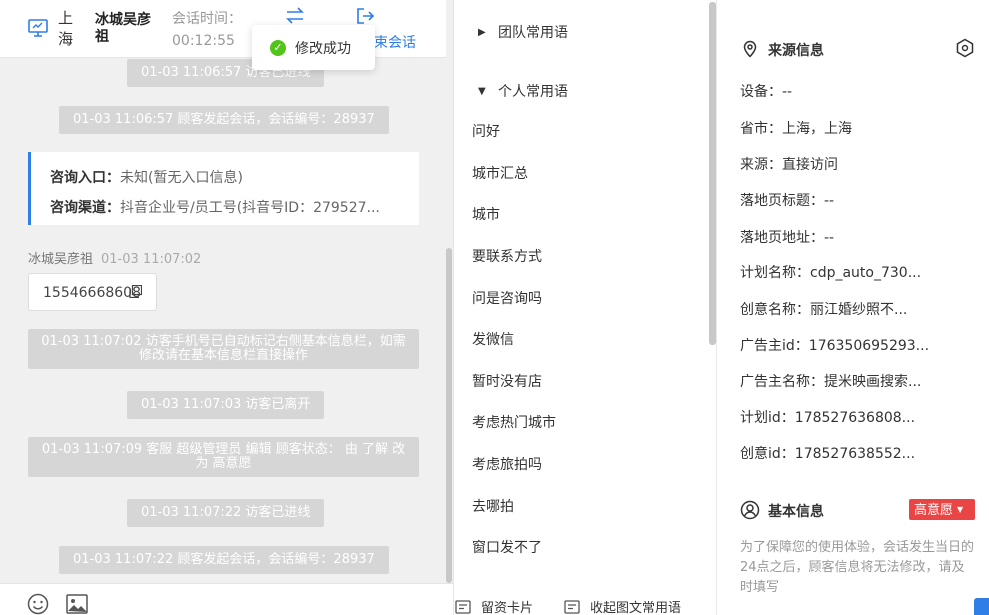  What do you see at coordinates (224, 120) in the screenshot?
I see `system-message: 01-03 11:06:57 顾客发起会话，会话编号：28937` at bounding box center [224, 120].